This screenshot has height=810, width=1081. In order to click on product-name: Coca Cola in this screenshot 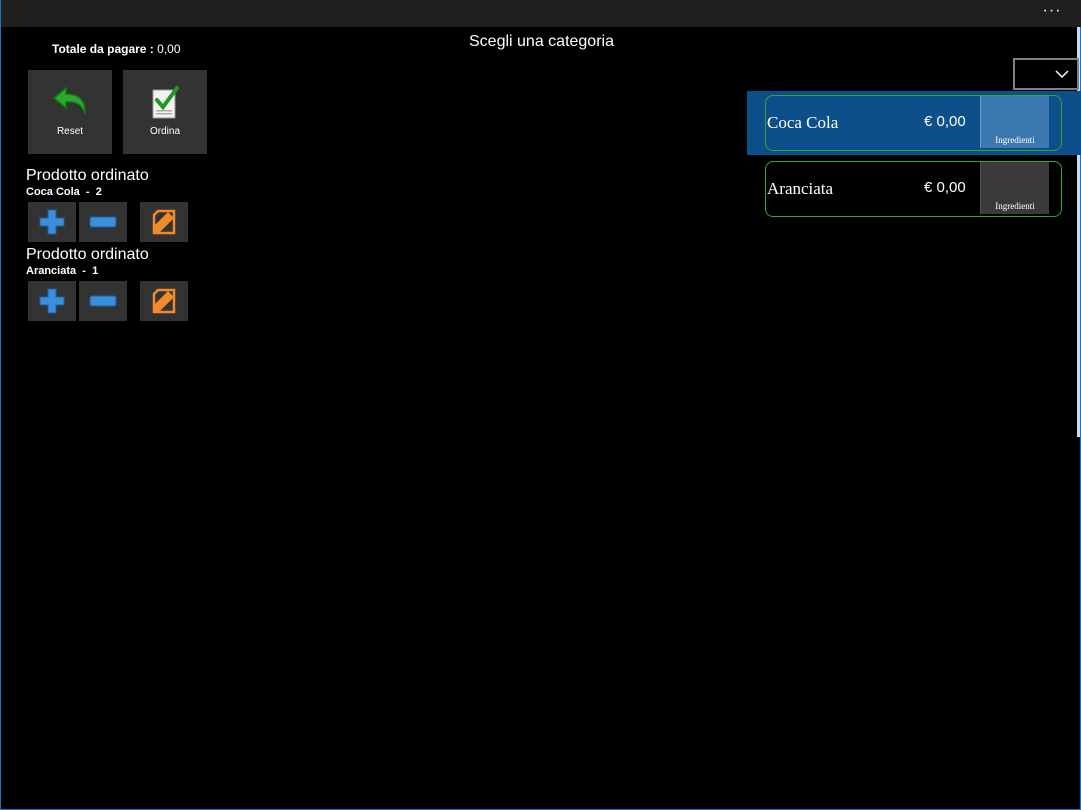, I will do `click(803, 122)`.